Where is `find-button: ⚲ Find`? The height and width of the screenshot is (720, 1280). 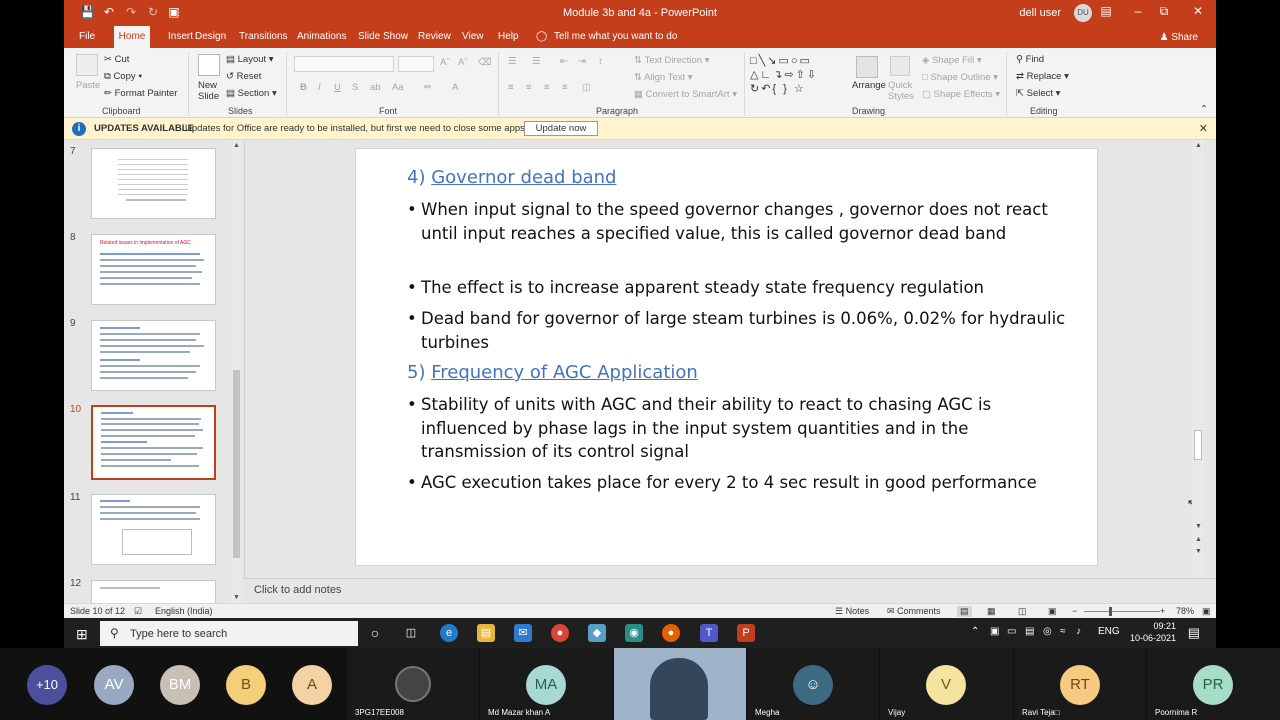
find-button: ⚲ Find is located at coordinates (1030, 59).